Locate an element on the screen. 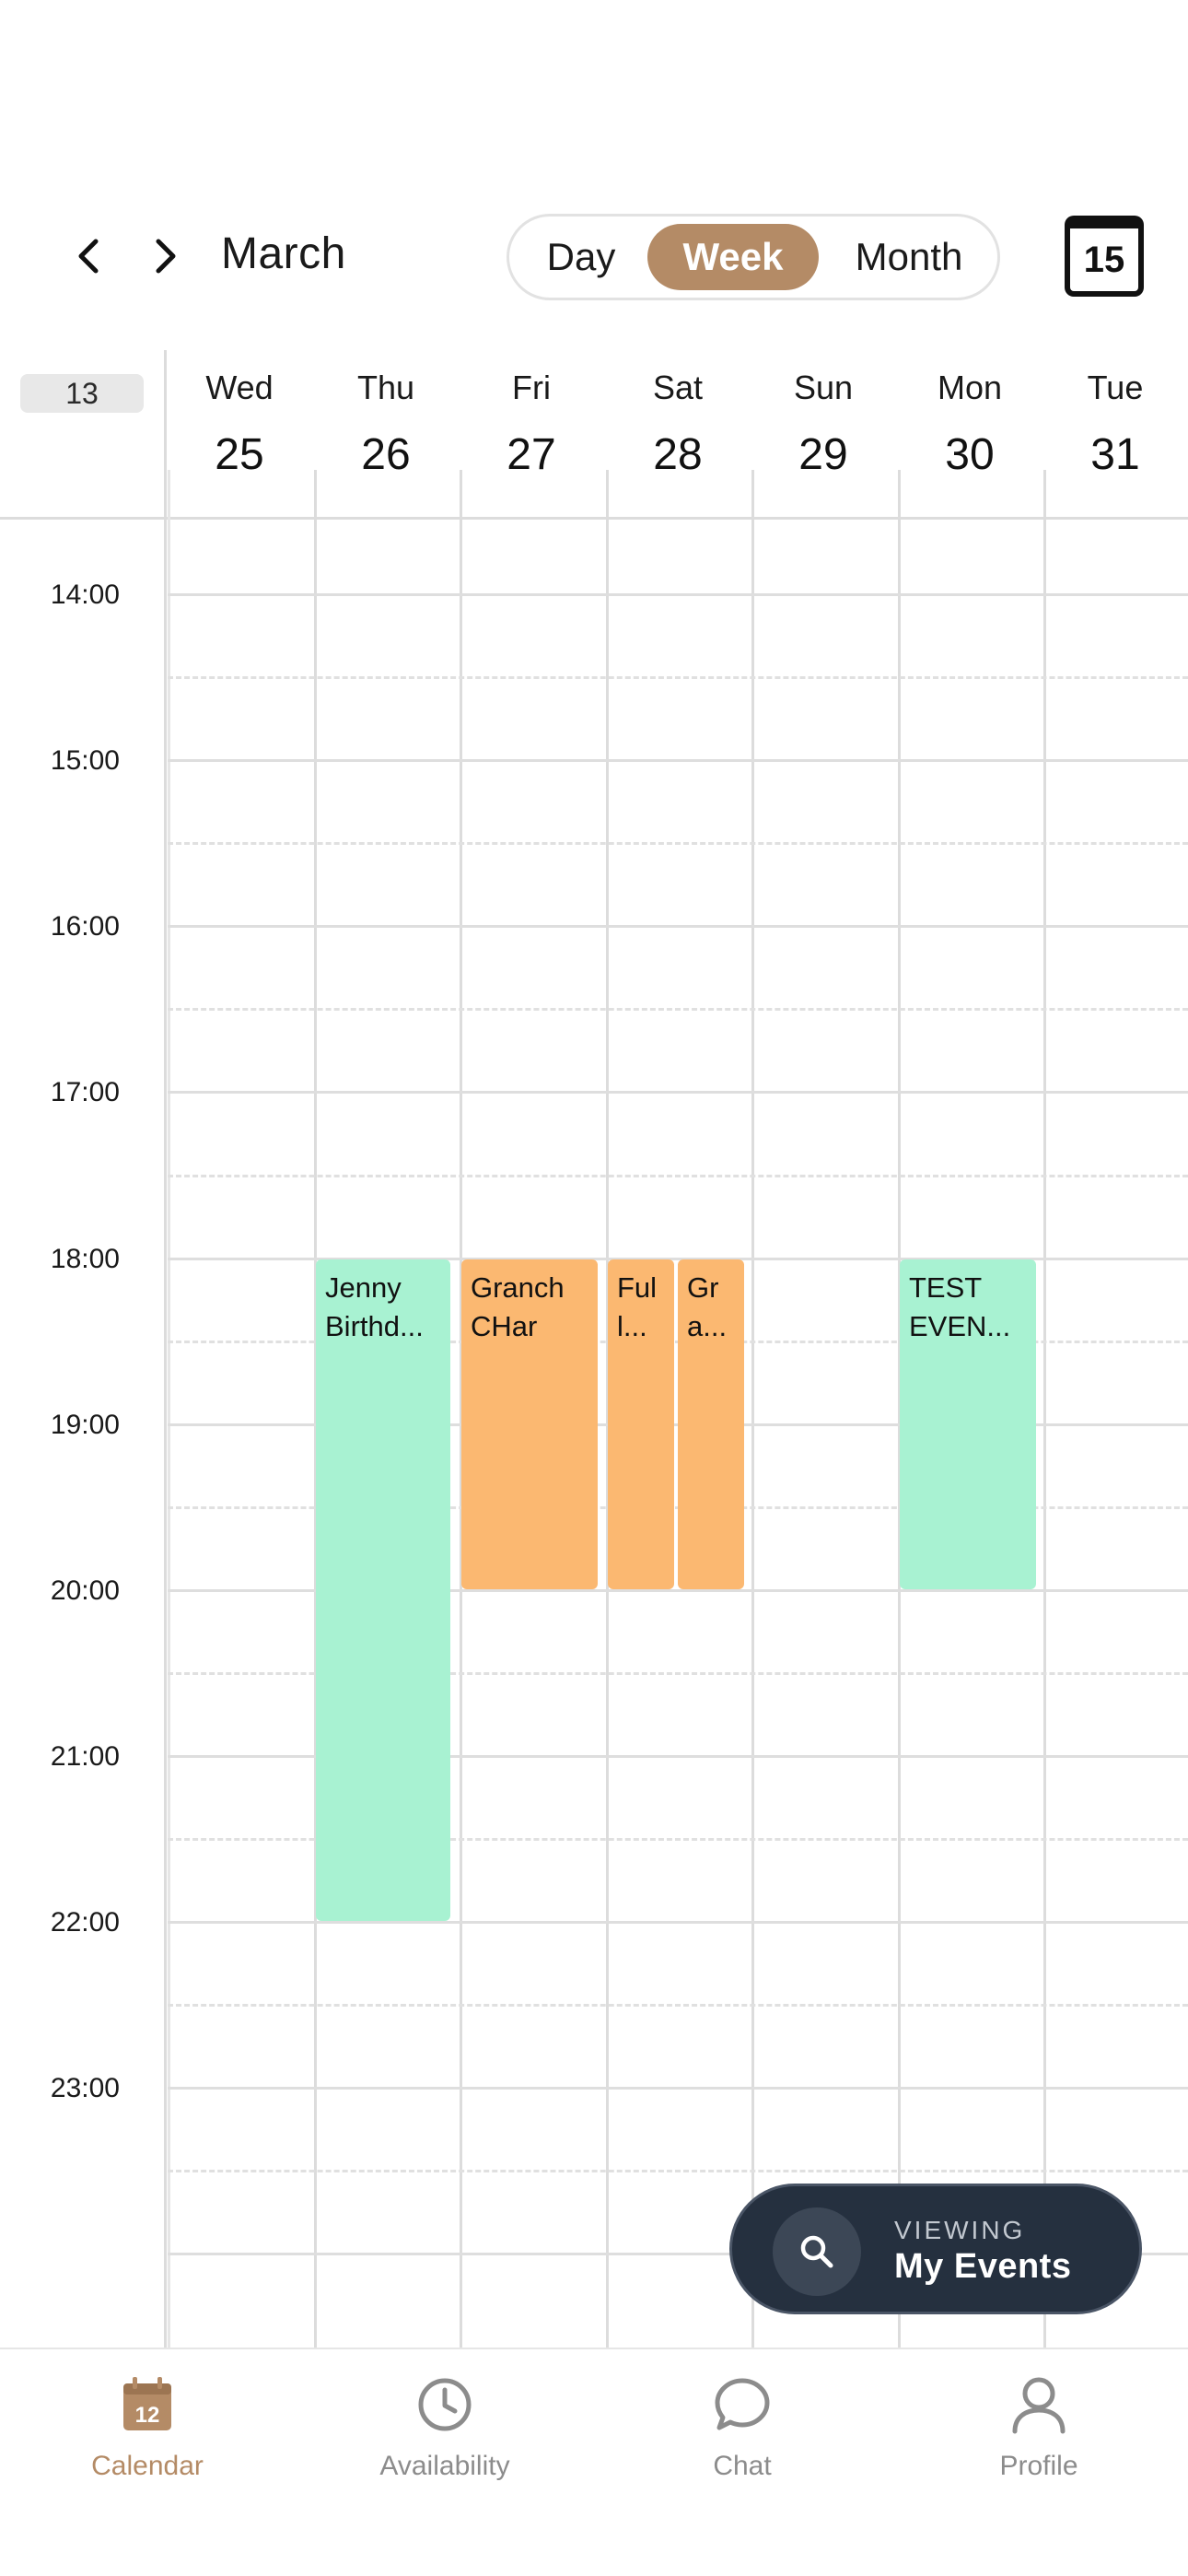 The height and width of the screenshot is (2576, 1188). viewing-label: VIEWING is located at coordinates (960, 2230).